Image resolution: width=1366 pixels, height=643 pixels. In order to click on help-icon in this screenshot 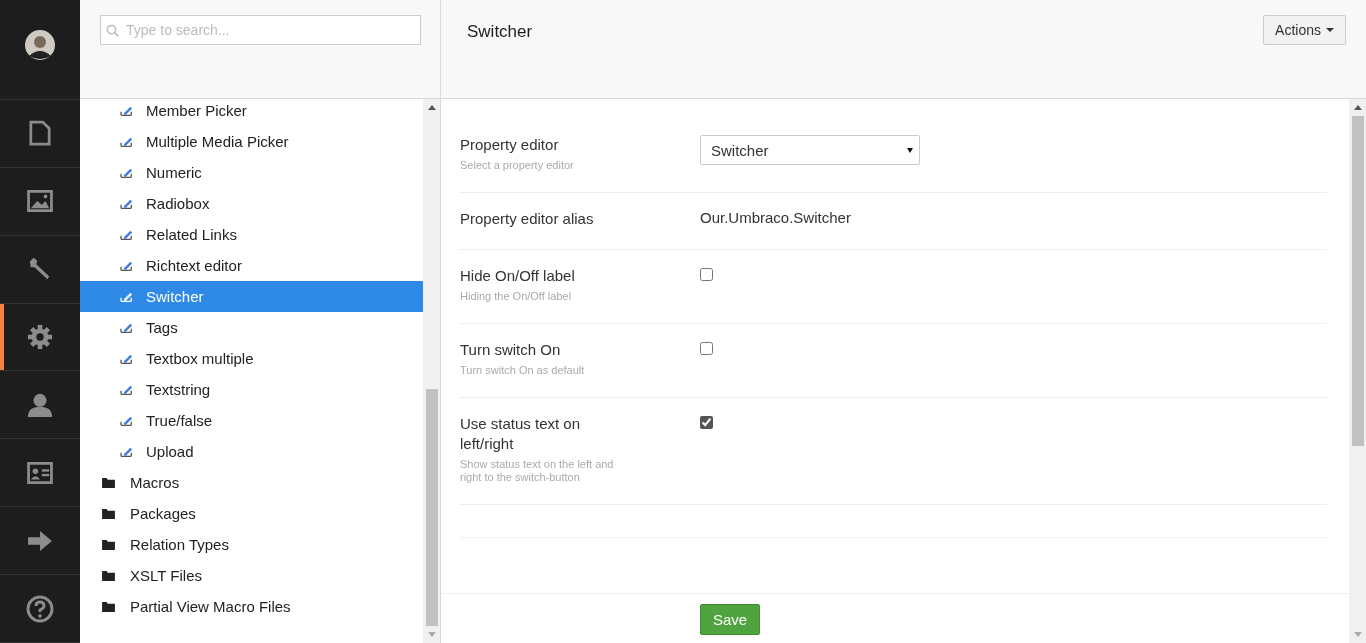, I will do `click(40, 608)`.